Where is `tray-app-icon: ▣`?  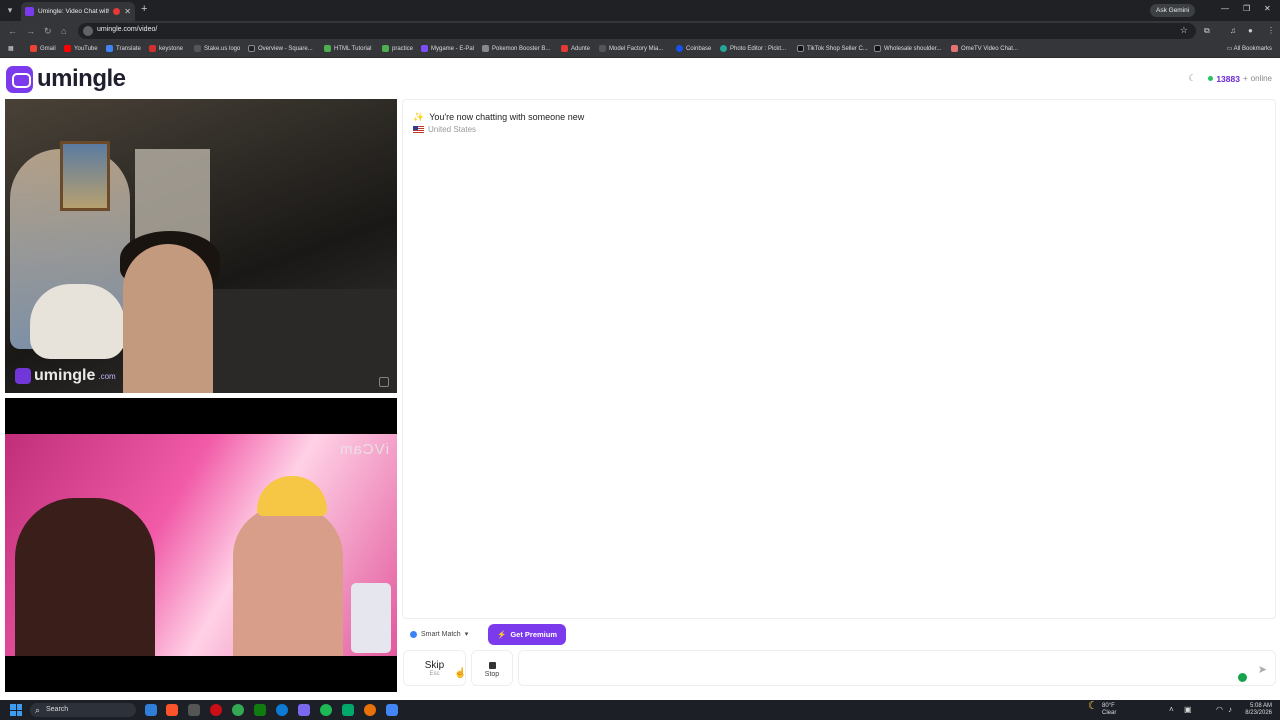 tray-app-icon: ▣ is located at coordinates (1188, 709).